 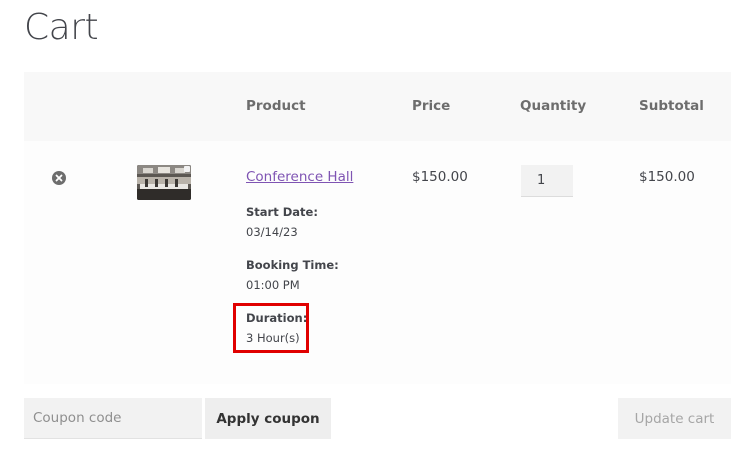 I want to click on conference-room-image, so click(x=164, y=182).